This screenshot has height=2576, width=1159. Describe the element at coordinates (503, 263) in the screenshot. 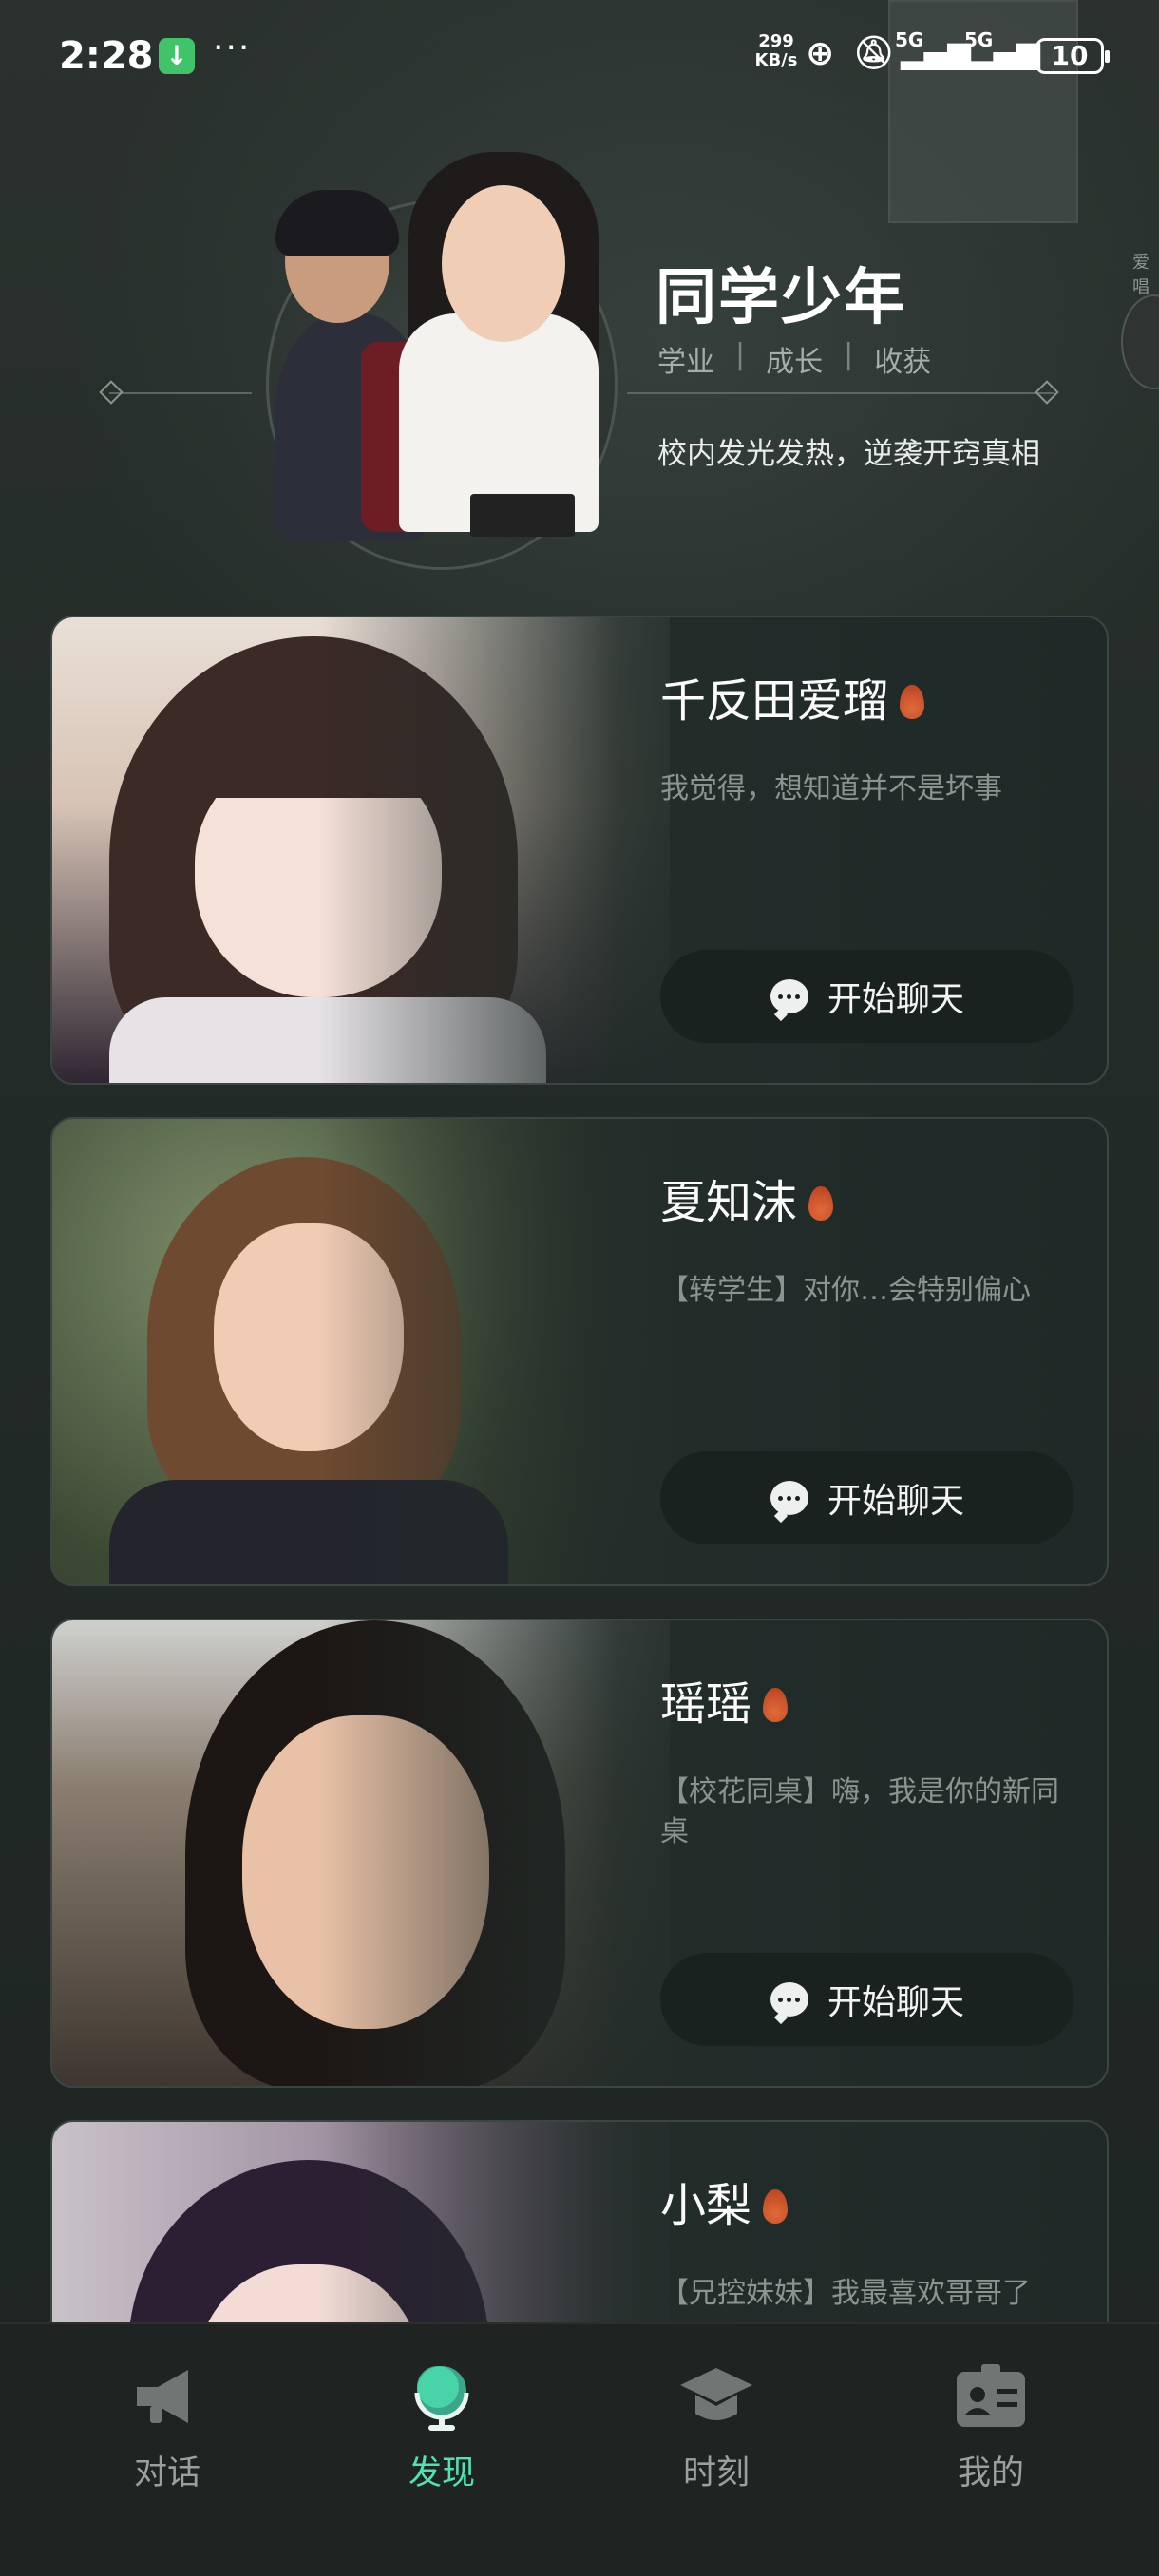

I see `hero-girl-face` at that location.